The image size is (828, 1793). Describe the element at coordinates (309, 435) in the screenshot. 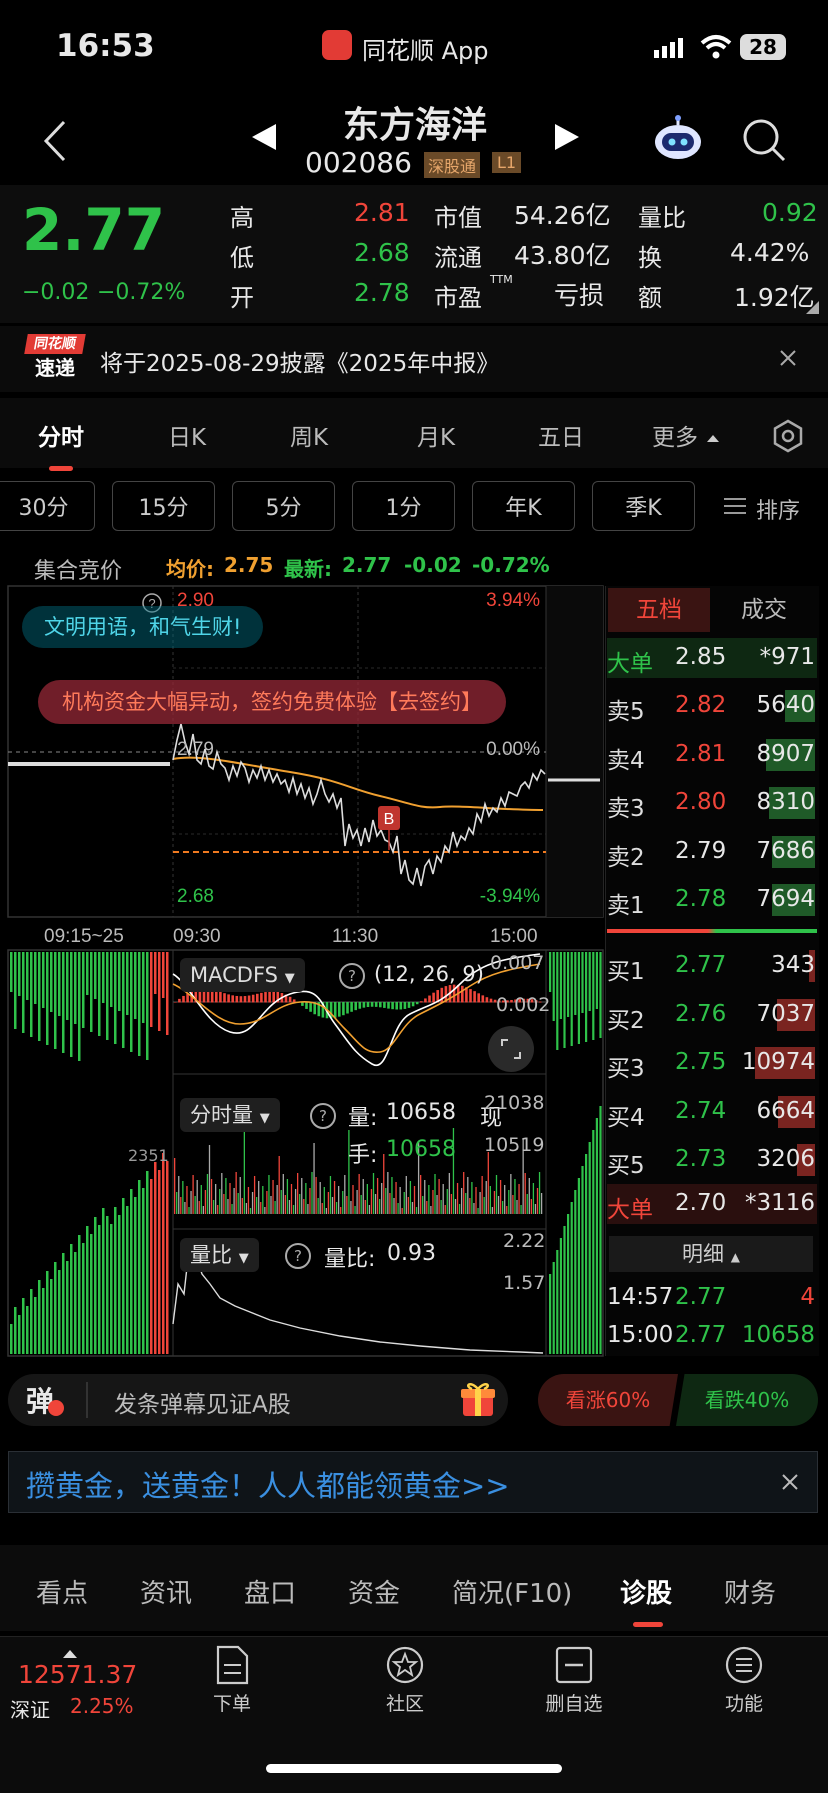

I see `tab-week-k: 周K` at that location.